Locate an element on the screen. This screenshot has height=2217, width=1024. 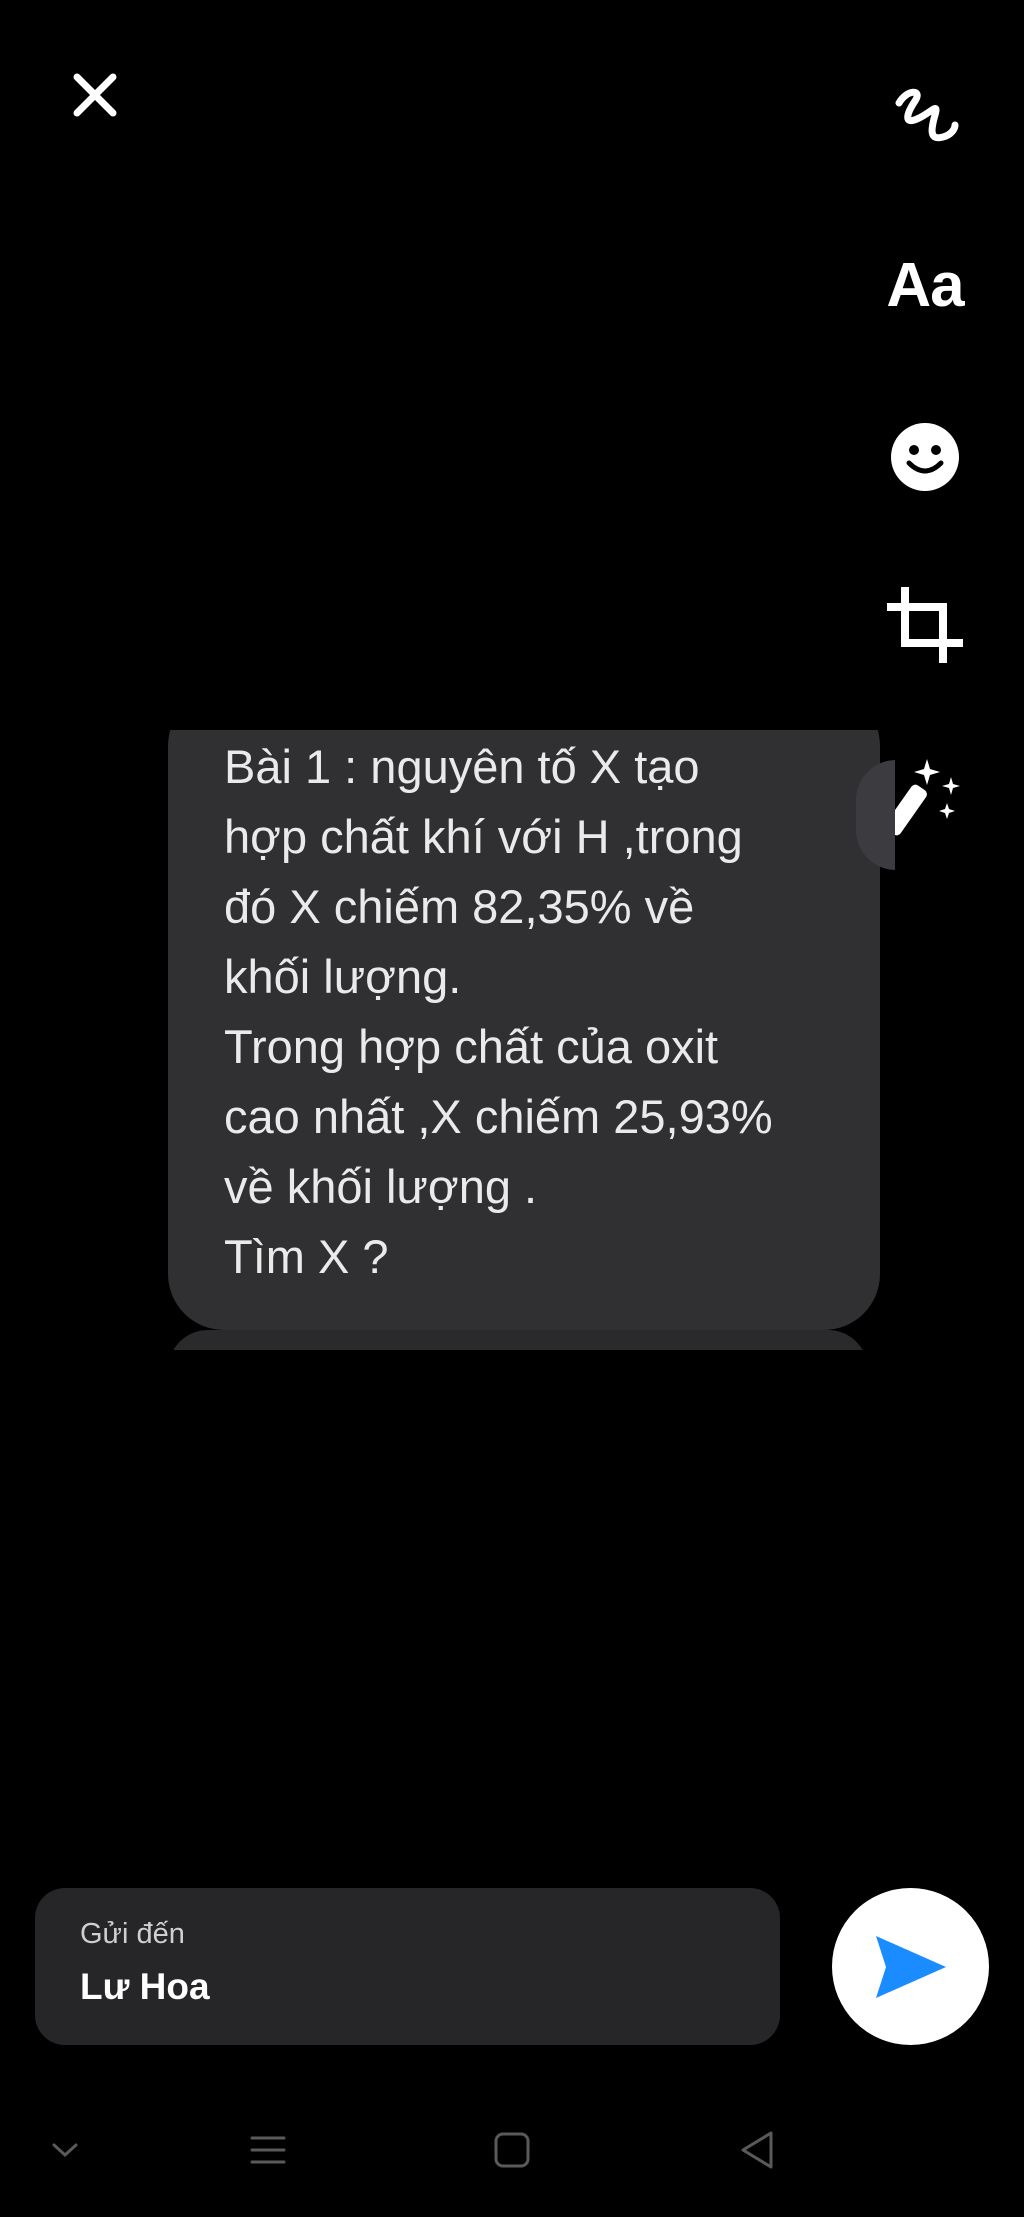
sticker-tool-button is located at coordinates (925, 457).